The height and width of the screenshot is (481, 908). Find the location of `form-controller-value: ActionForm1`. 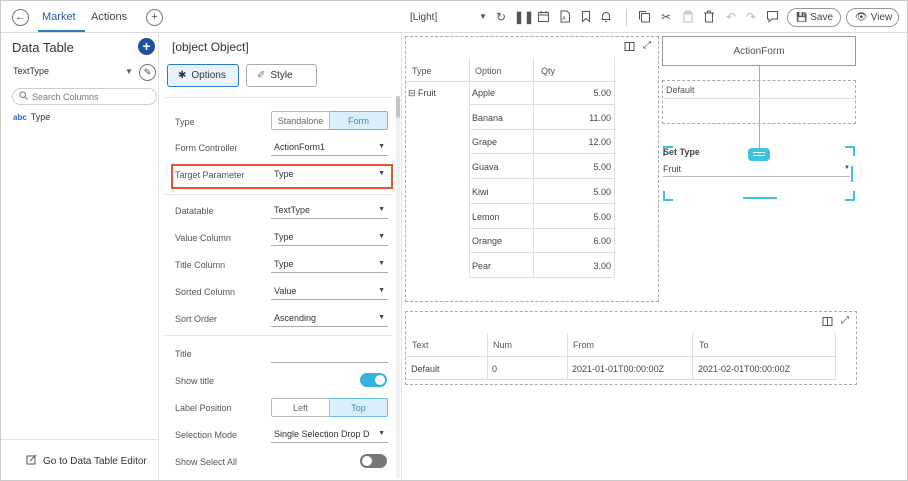

form-controller-value: ActionForm1 is located at coordinates (300, 147).